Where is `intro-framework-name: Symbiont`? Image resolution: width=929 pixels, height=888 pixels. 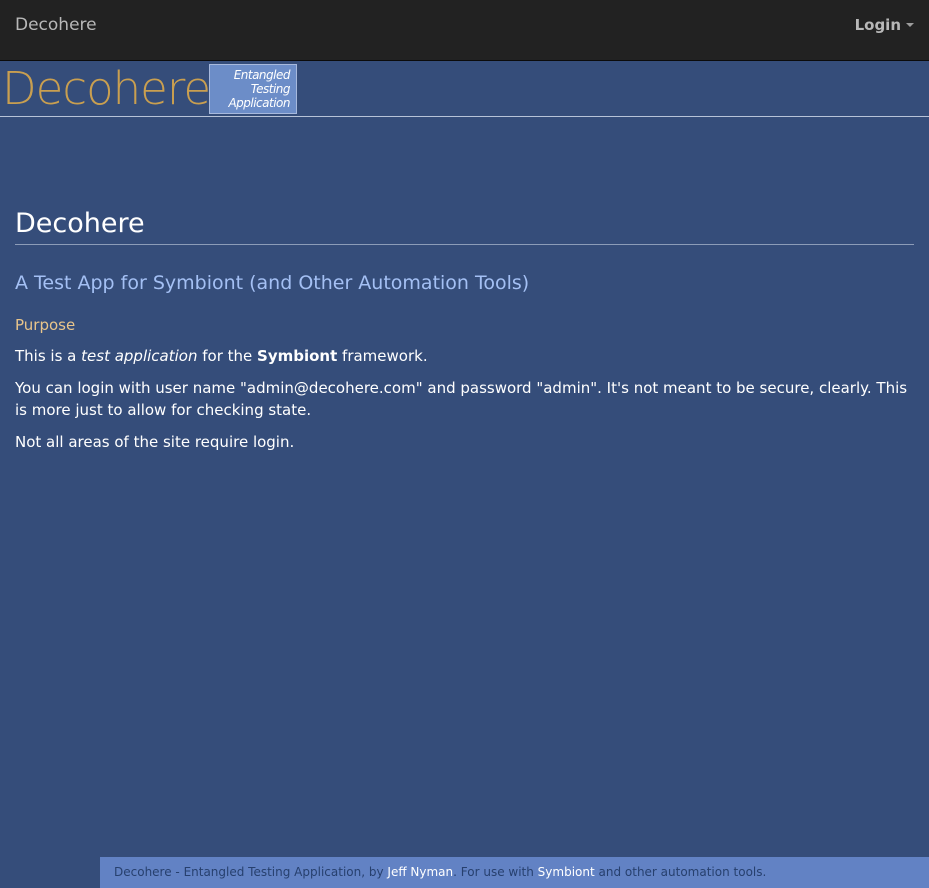
intro-framework-name: Symbiont is located at coordinates (297, 356).